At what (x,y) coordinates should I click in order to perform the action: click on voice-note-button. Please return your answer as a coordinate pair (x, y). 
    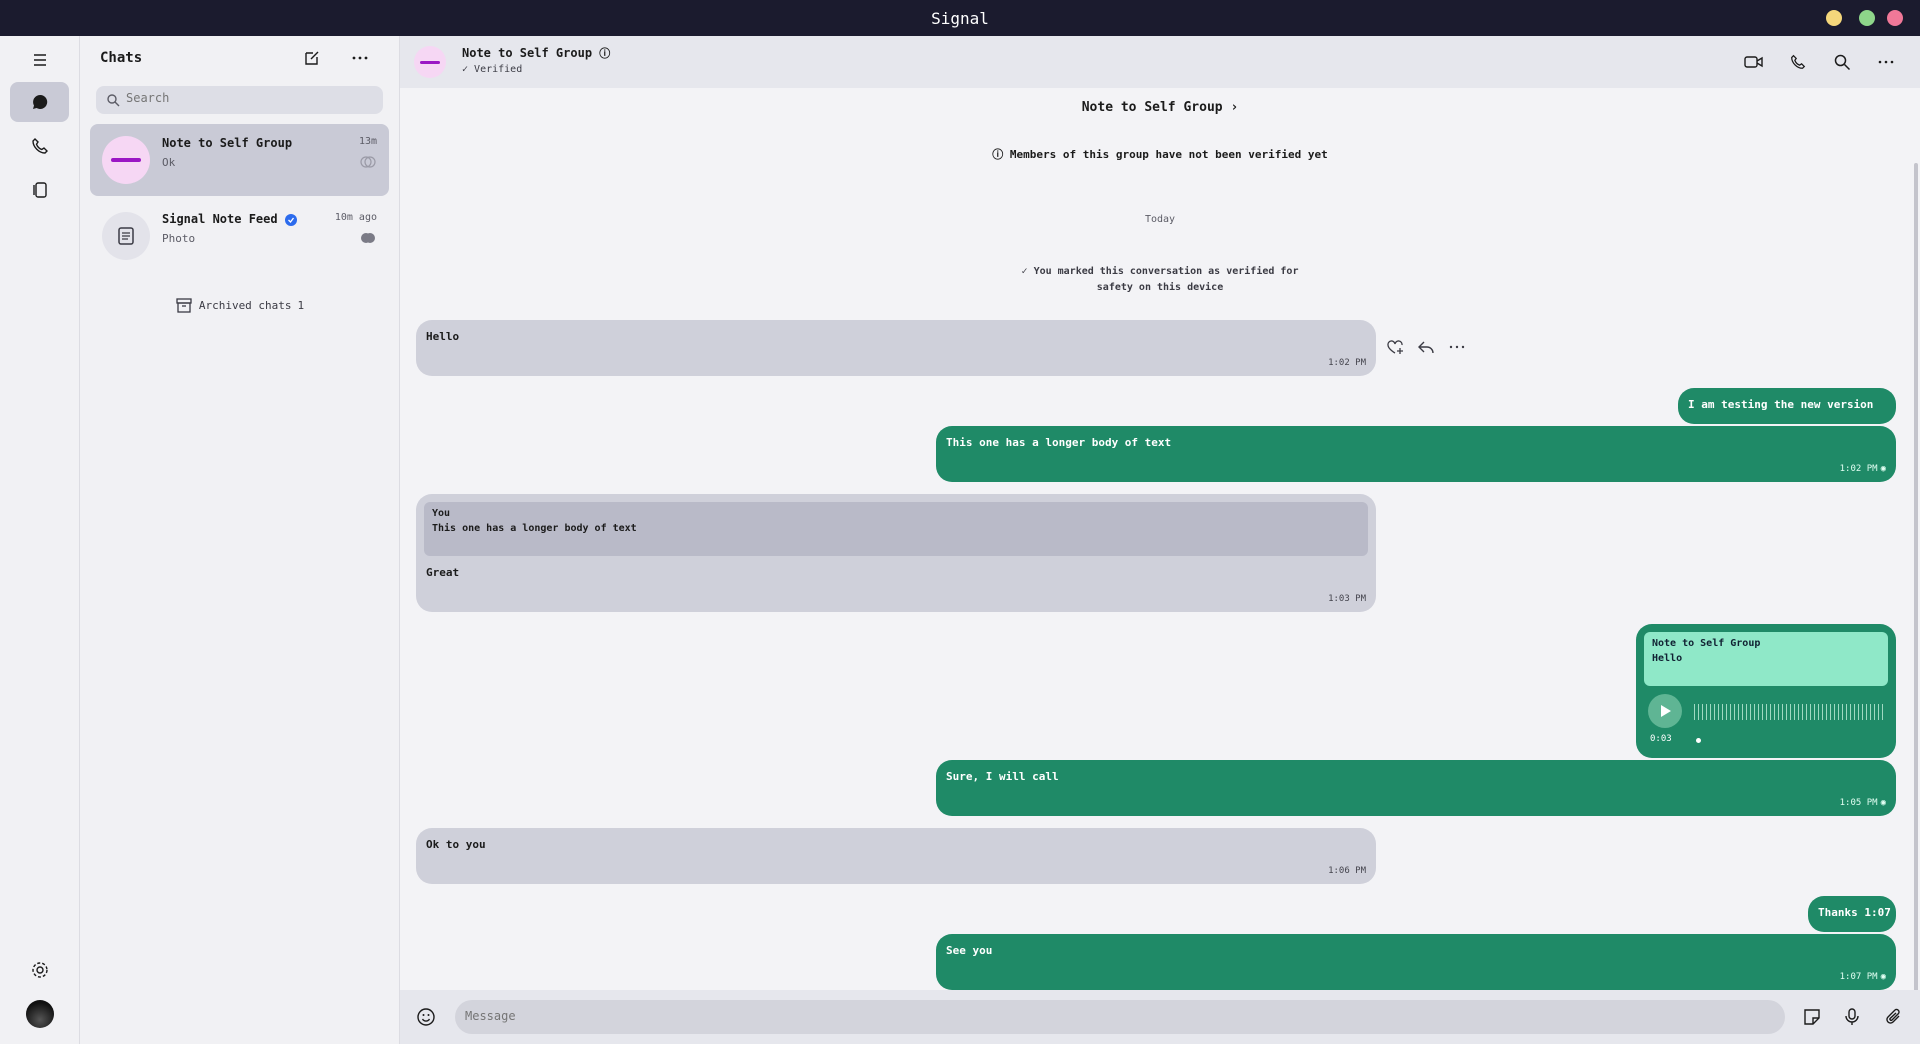
    Looking at the image, I should click on (1852, 1019).